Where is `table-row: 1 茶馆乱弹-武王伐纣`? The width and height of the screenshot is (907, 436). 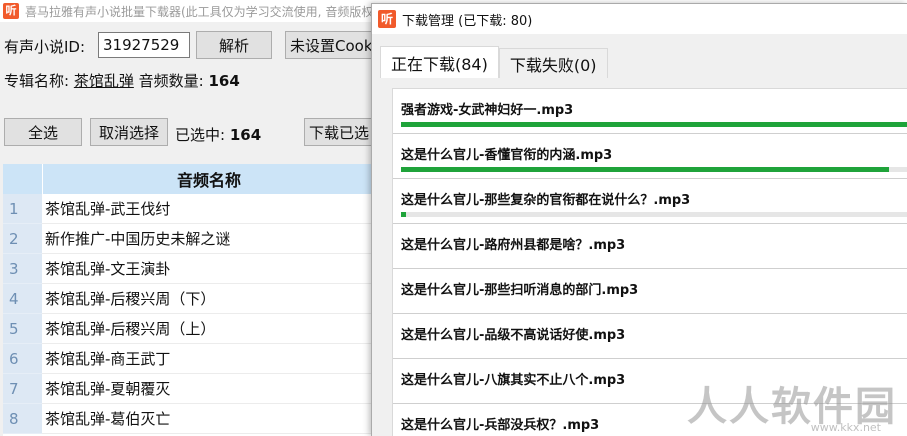
table-row: 1 茶馆乱弹-武王伐纣 is located at coordinates (189, 209).